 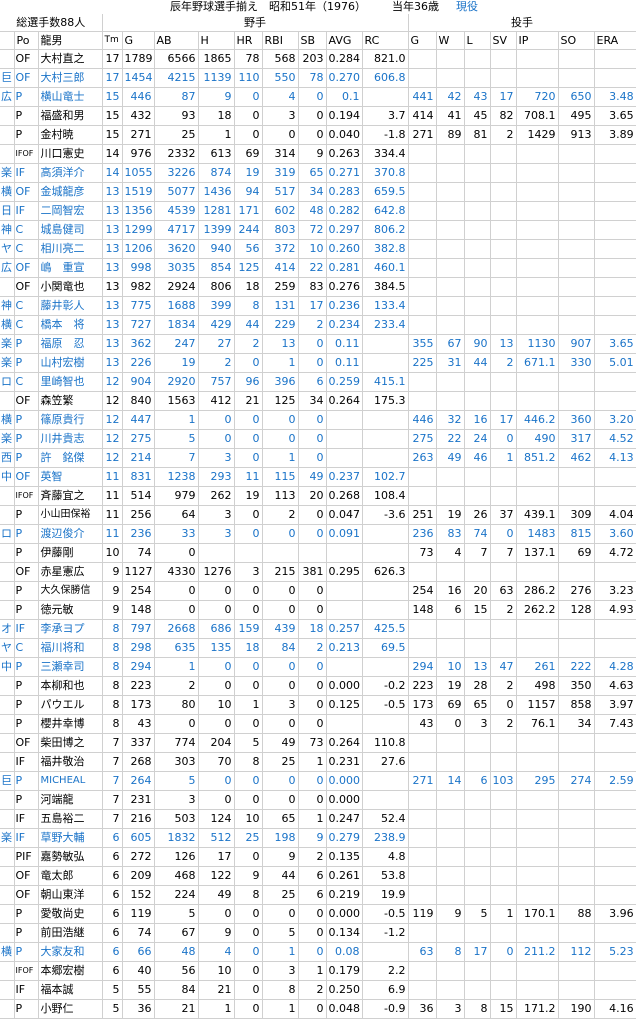 I want to click on rbi-cell: 25, so click(x=280, y=895).